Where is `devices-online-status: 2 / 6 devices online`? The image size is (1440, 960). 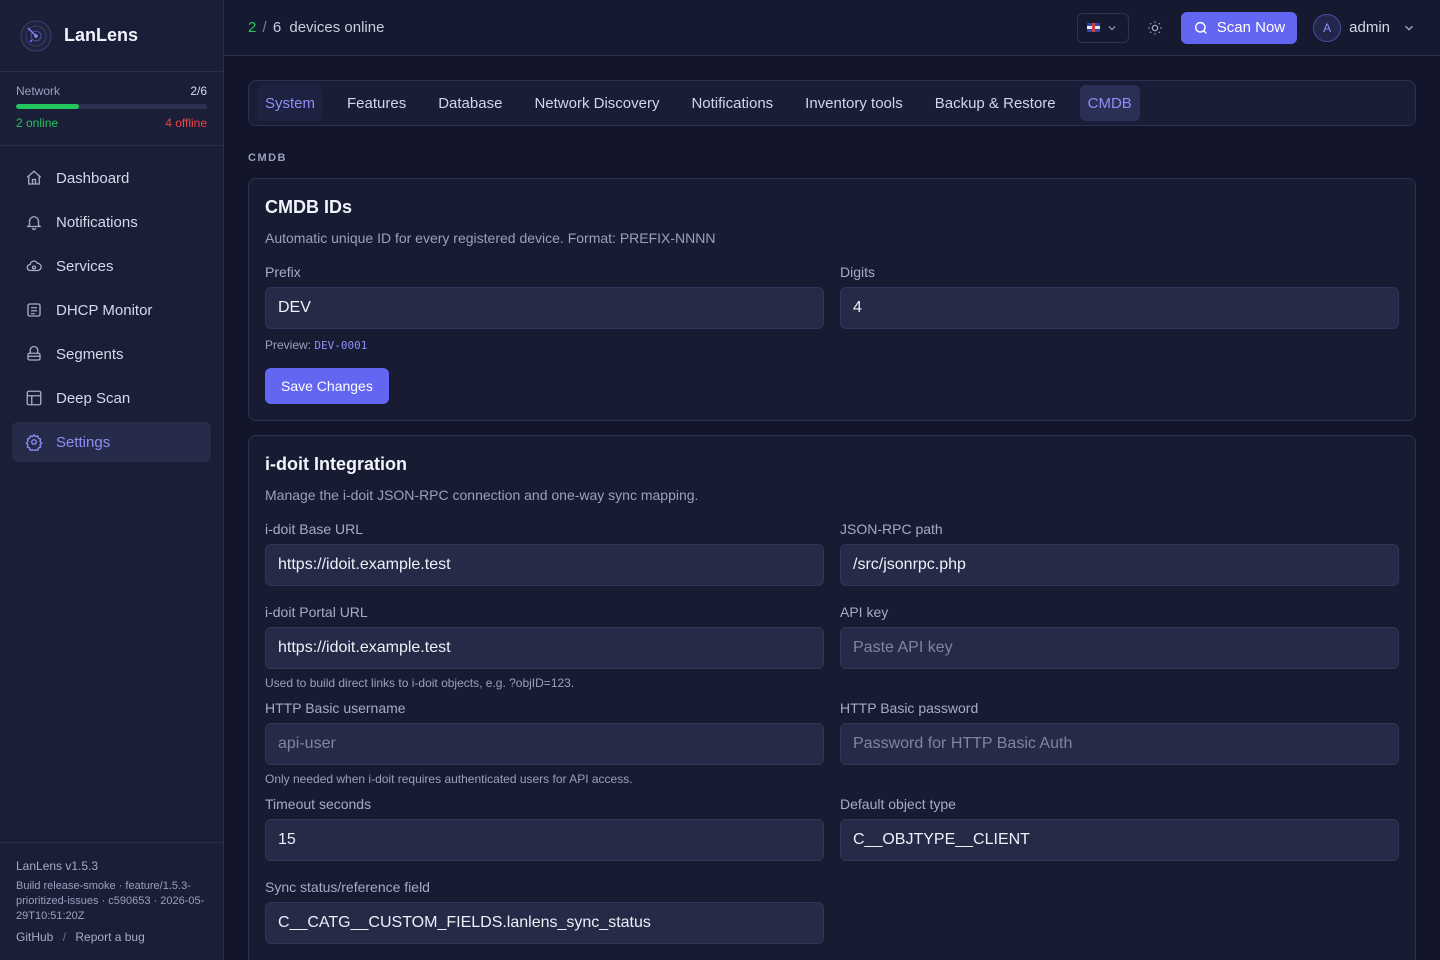 devices-online-status: 2 / 6 devices online is located at coordinates (662, 27).